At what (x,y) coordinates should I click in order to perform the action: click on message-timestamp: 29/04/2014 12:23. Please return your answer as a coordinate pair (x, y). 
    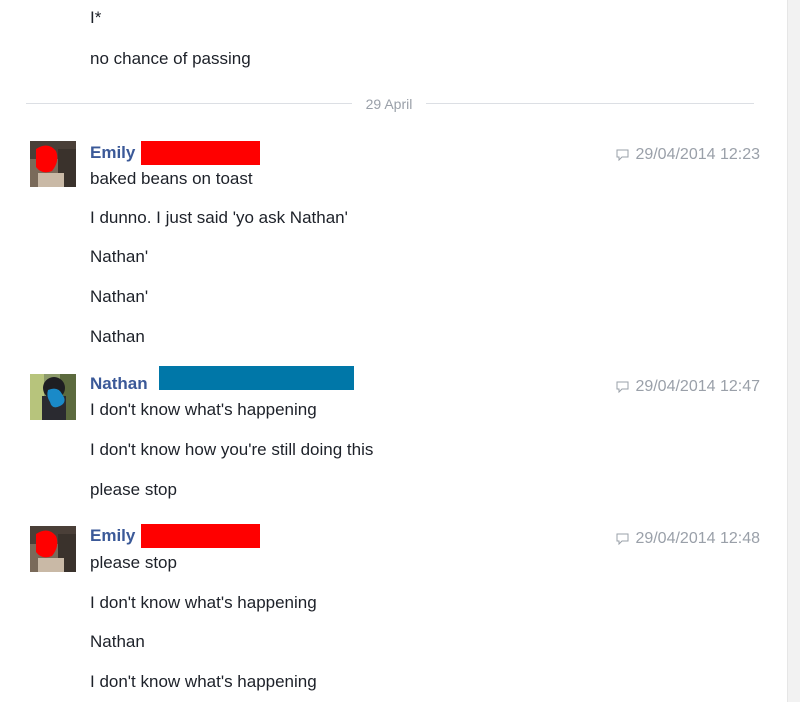
    Looking at the image, I should click on (688, 155).